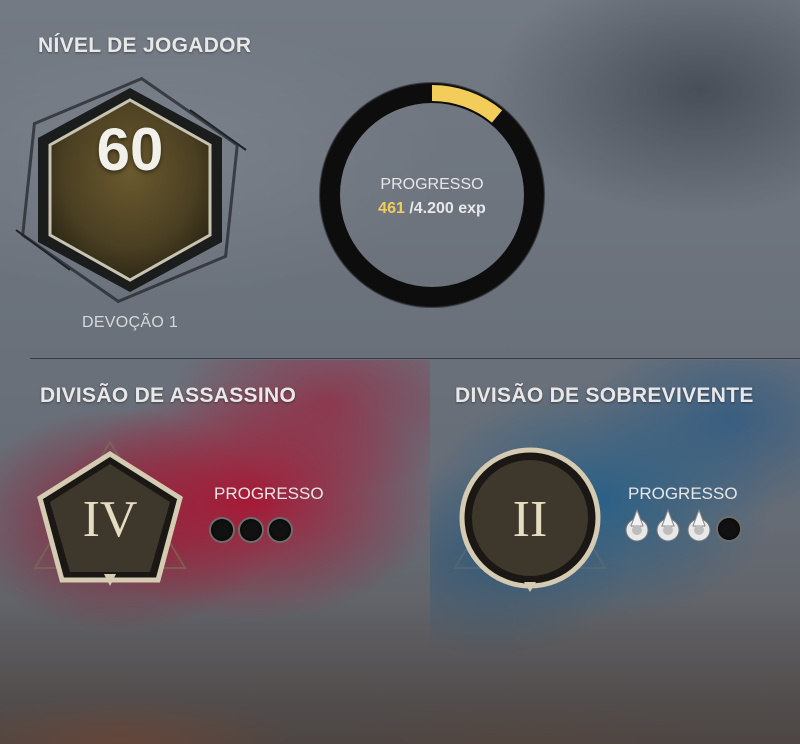  Describe the element at coordinates (168, 395) in the screenshot. I see `killer-division-title: DIVISÃO DE ASSASSINO` at that location.